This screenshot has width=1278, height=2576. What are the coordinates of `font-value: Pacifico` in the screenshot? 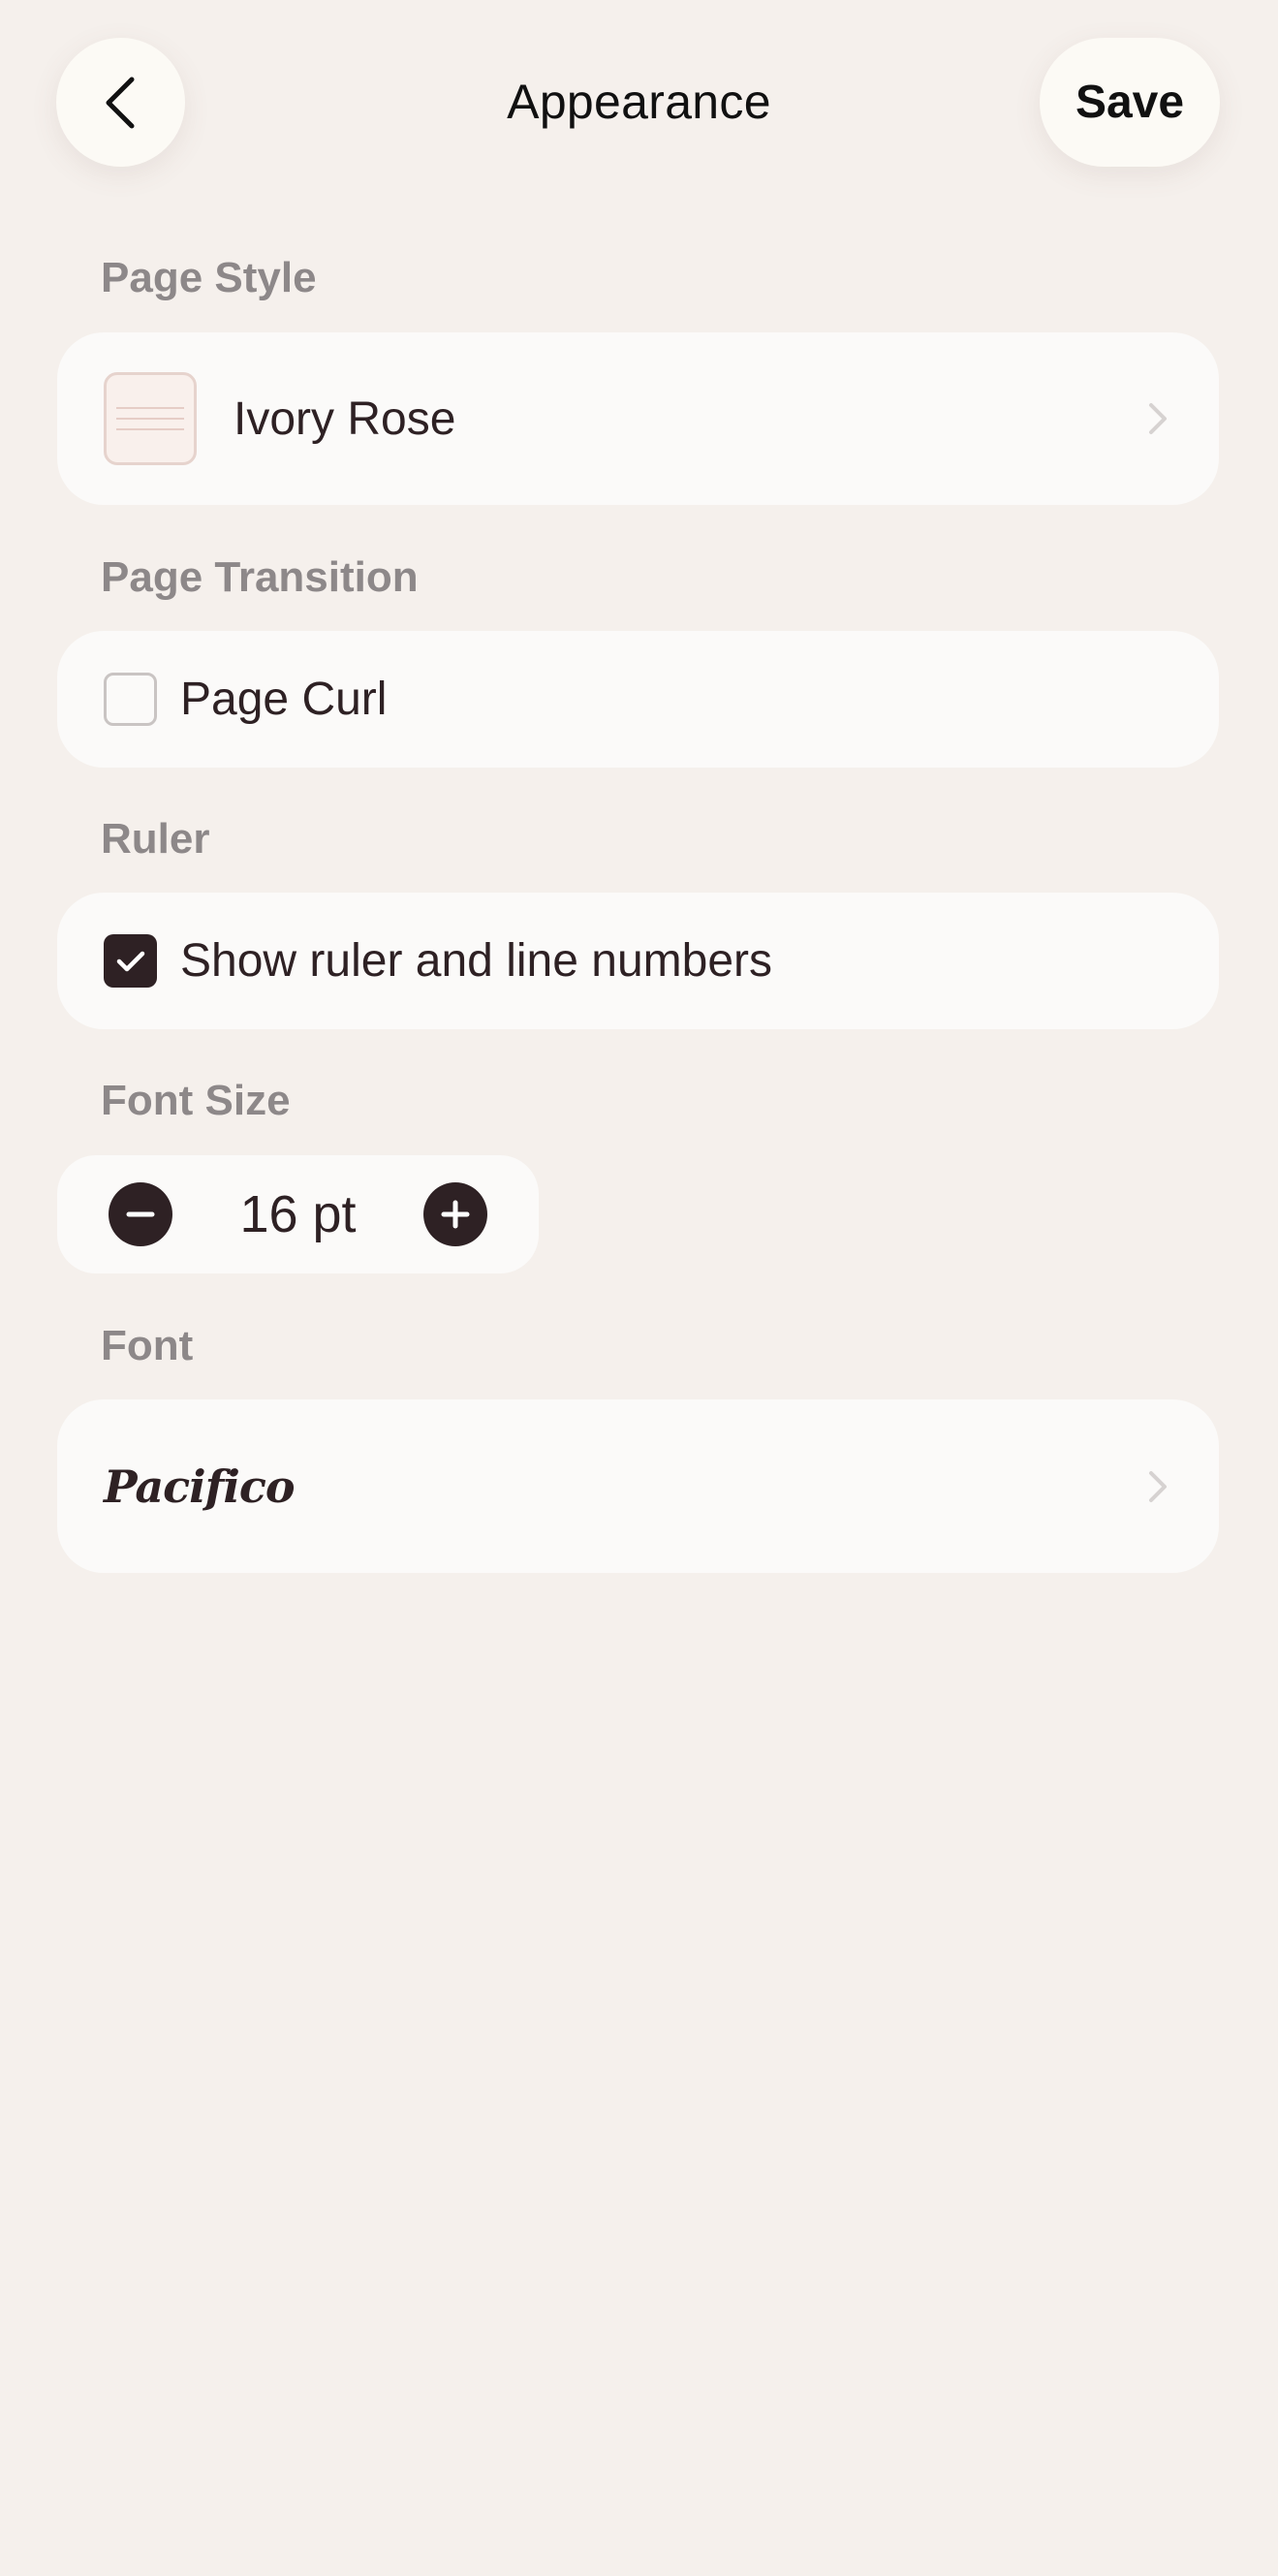 It's located at (200, 1486).